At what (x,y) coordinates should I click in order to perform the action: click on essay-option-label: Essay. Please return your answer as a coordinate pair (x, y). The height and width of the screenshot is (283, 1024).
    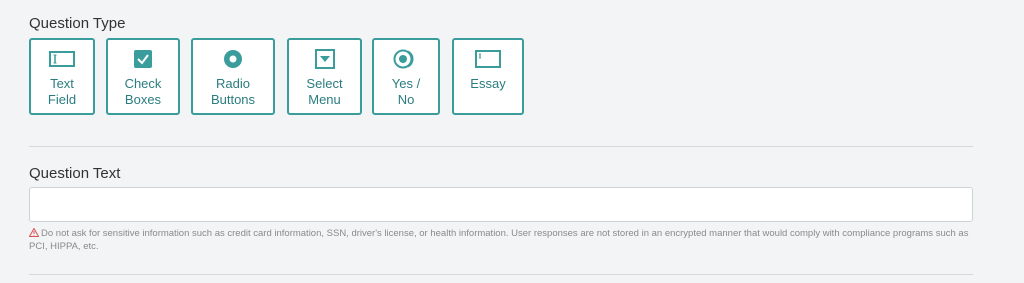
    Looking at the image, I should click on (488, 83).